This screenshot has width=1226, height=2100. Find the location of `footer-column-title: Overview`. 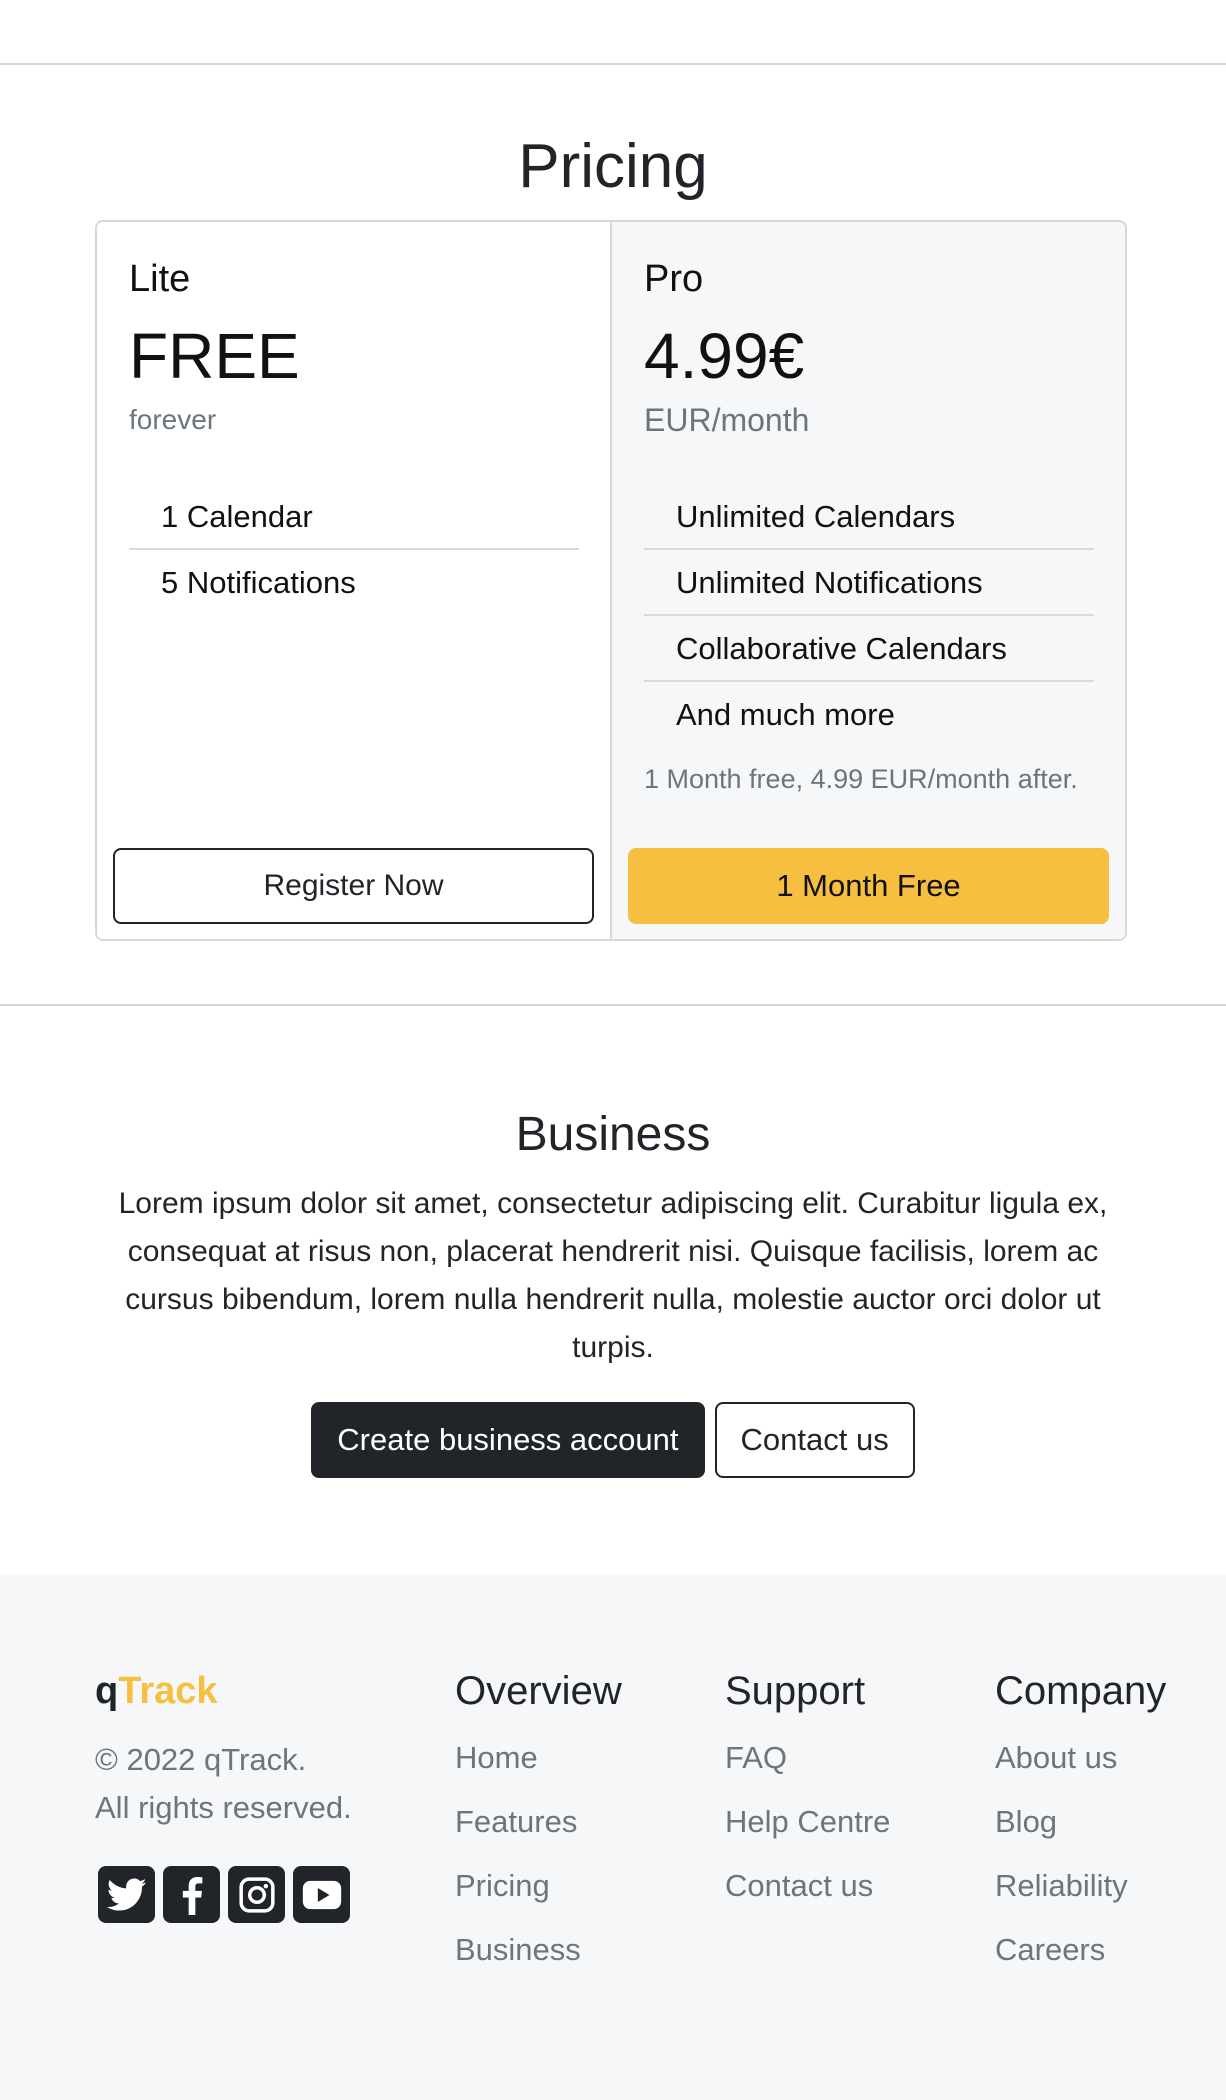

footer-column-title: Overview is located at coordinates (538, 1691).